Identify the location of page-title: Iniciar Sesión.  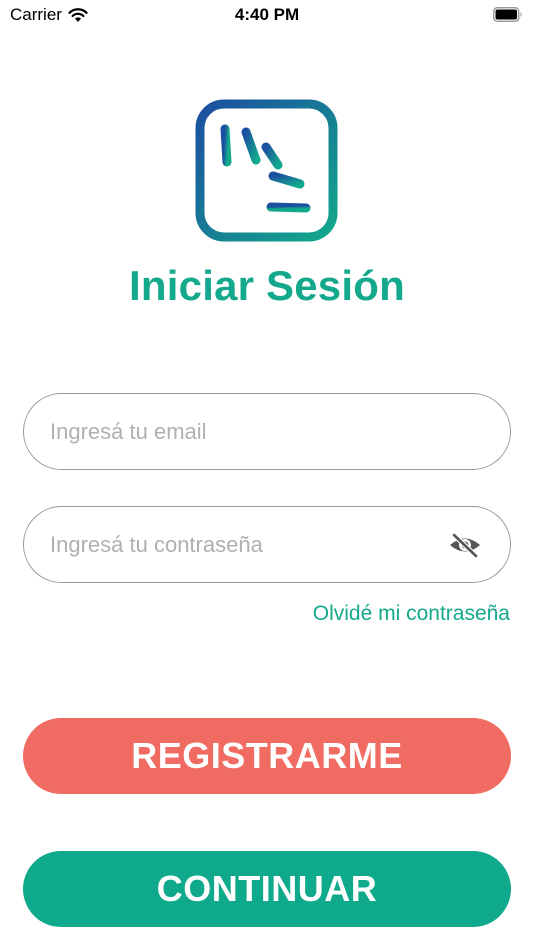
(267, 285).